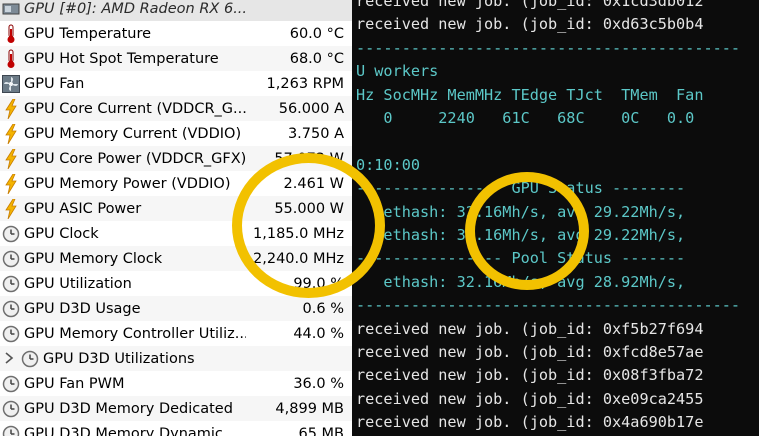 Image resolution: width=759 pixels, height=436 pixels. I want to click on sensor-row: GPU Fan 1,263 RPM, so click(176, 83).